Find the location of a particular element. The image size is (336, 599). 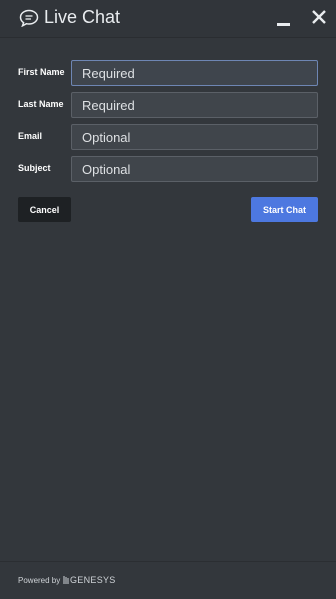

email-row: Email is located at coordinates (168, 137).